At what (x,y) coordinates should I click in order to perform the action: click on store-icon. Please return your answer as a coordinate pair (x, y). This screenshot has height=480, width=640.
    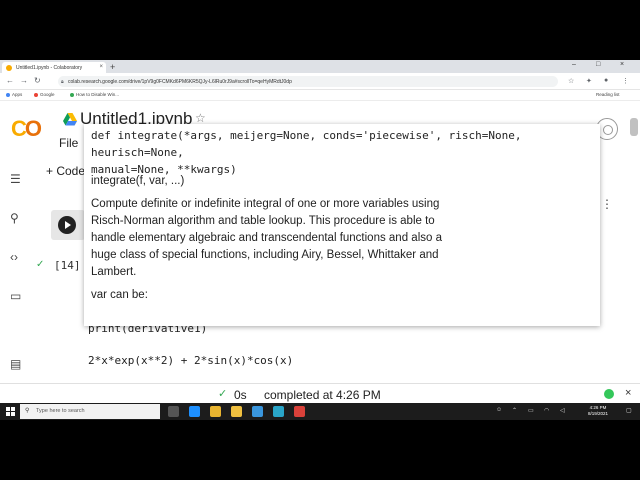
    Looking at the image, I should click on (257, 411).